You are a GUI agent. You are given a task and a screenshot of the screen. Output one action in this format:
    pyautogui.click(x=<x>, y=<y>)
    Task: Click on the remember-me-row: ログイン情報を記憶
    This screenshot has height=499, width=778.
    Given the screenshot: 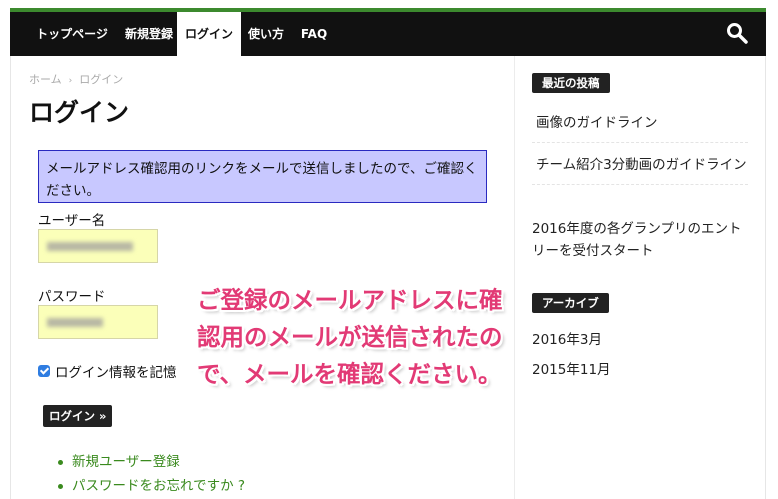 What is the action you would take?
    pyautogui.click(x=107, y=371)
    